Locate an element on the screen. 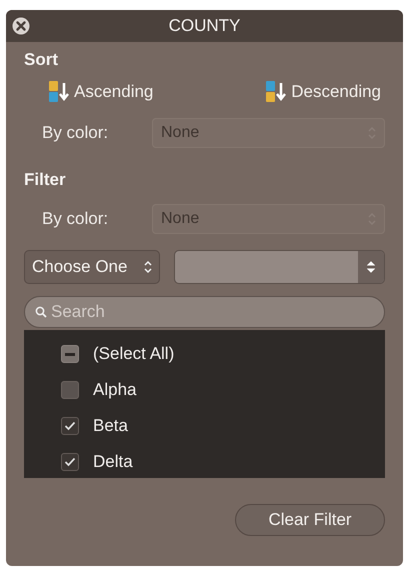 The image size is (409, 572). value-combo-field is located at coordinates (279, 267).